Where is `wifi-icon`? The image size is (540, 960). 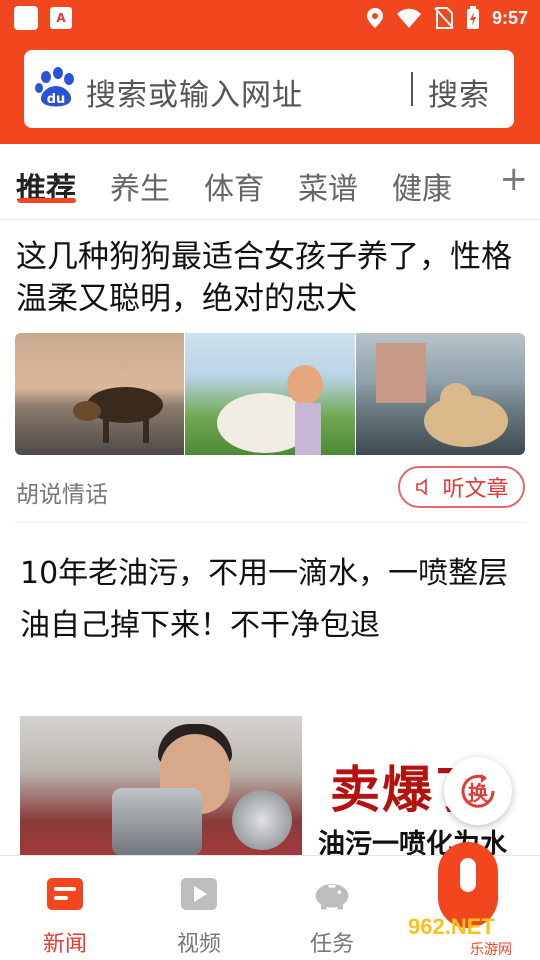
wifi-icon is located at coordinates (408, 18).